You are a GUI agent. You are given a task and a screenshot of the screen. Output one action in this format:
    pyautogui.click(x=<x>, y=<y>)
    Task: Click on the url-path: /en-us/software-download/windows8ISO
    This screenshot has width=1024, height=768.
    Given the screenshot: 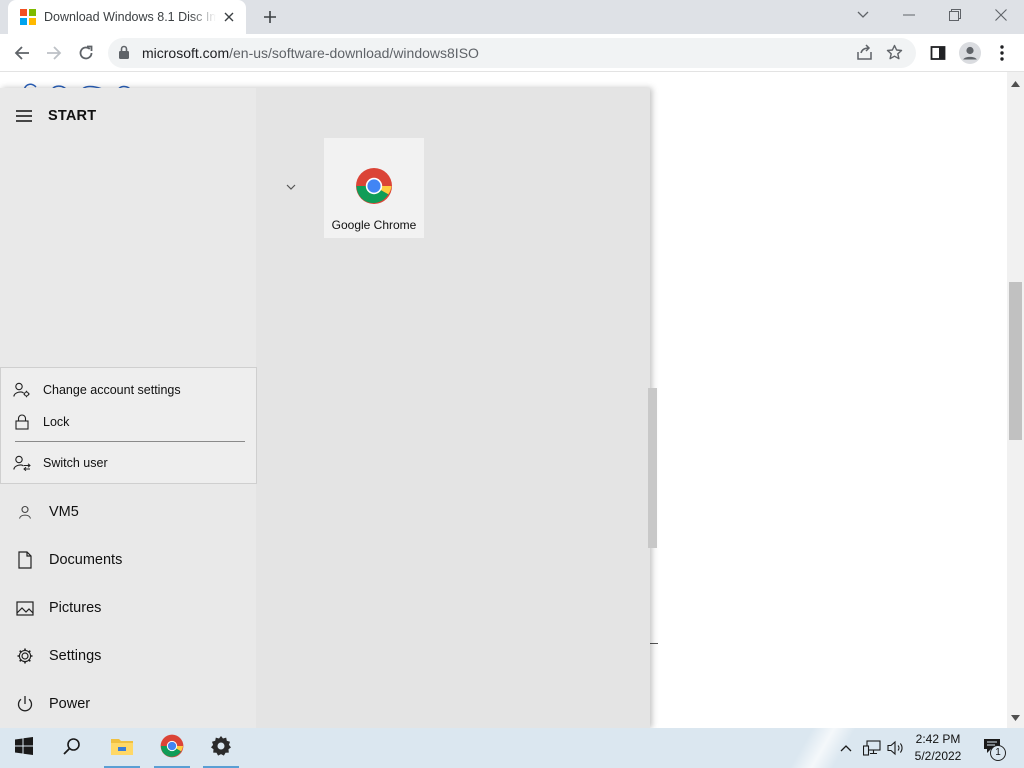 What is the action you would take?
    pyautogui.click(x=354, y=53)
    